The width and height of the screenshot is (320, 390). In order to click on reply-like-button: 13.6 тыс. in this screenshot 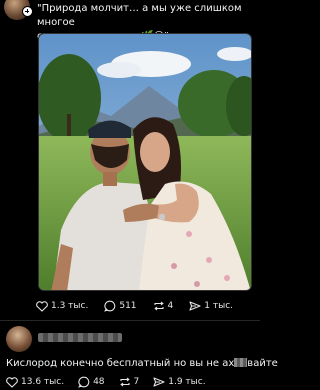, I will do `click(35, 382)`.